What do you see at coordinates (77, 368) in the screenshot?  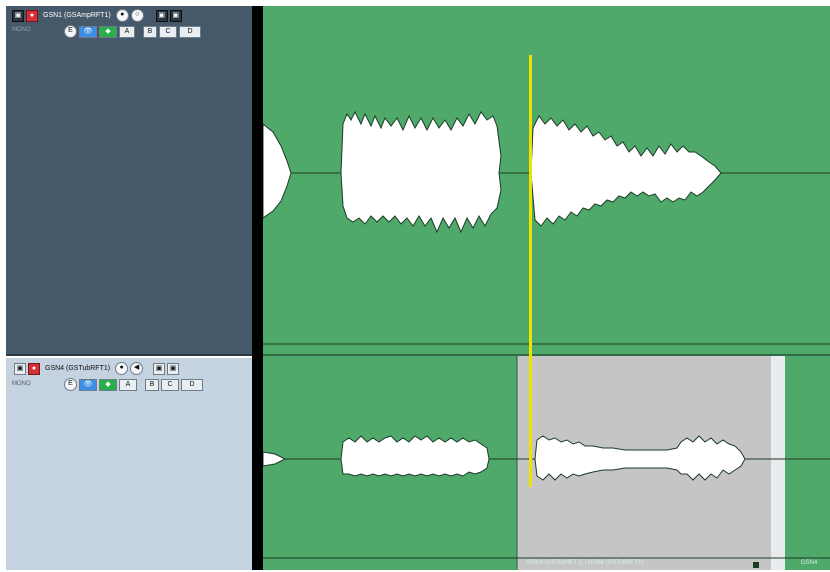 I see `track-name: GSN4 (GSTubRFT1)` at bounding box center [77, 368].